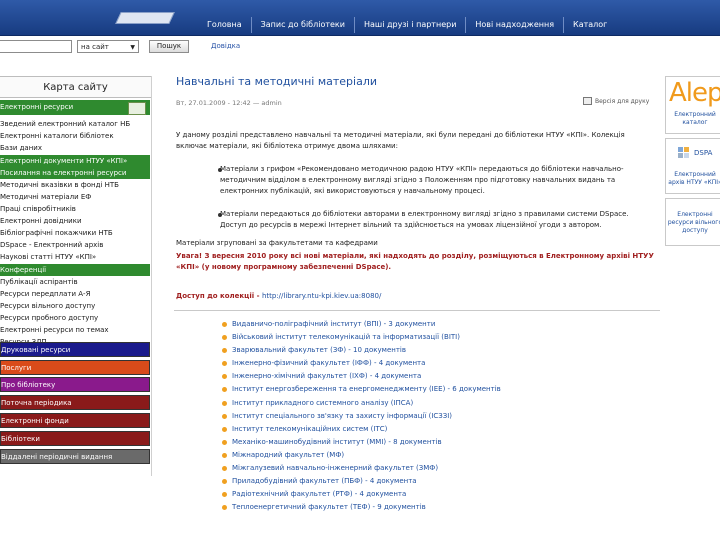  I want to click on aleph-caption: Електронний каталог, so click(695, 118).